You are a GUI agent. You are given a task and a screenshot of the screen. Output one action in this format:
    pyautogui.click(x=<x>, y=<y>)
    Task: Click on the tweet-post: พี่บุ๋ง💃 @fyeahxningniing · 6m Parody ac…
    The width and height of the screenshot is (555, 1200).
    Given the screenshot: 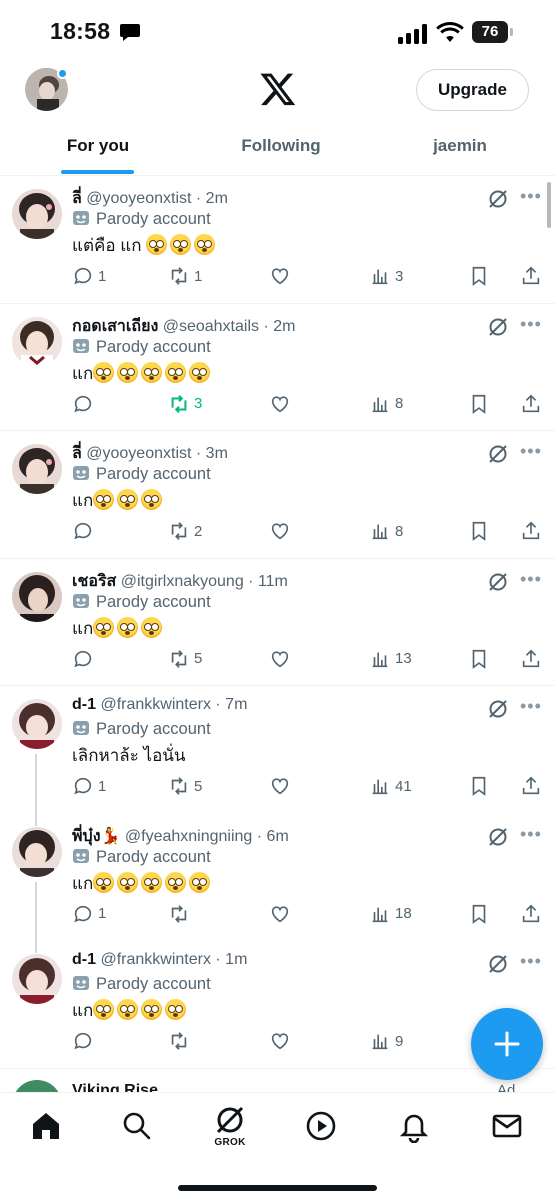 What is the action you would take?
    pyautogui.click(x=277, y=877)
    